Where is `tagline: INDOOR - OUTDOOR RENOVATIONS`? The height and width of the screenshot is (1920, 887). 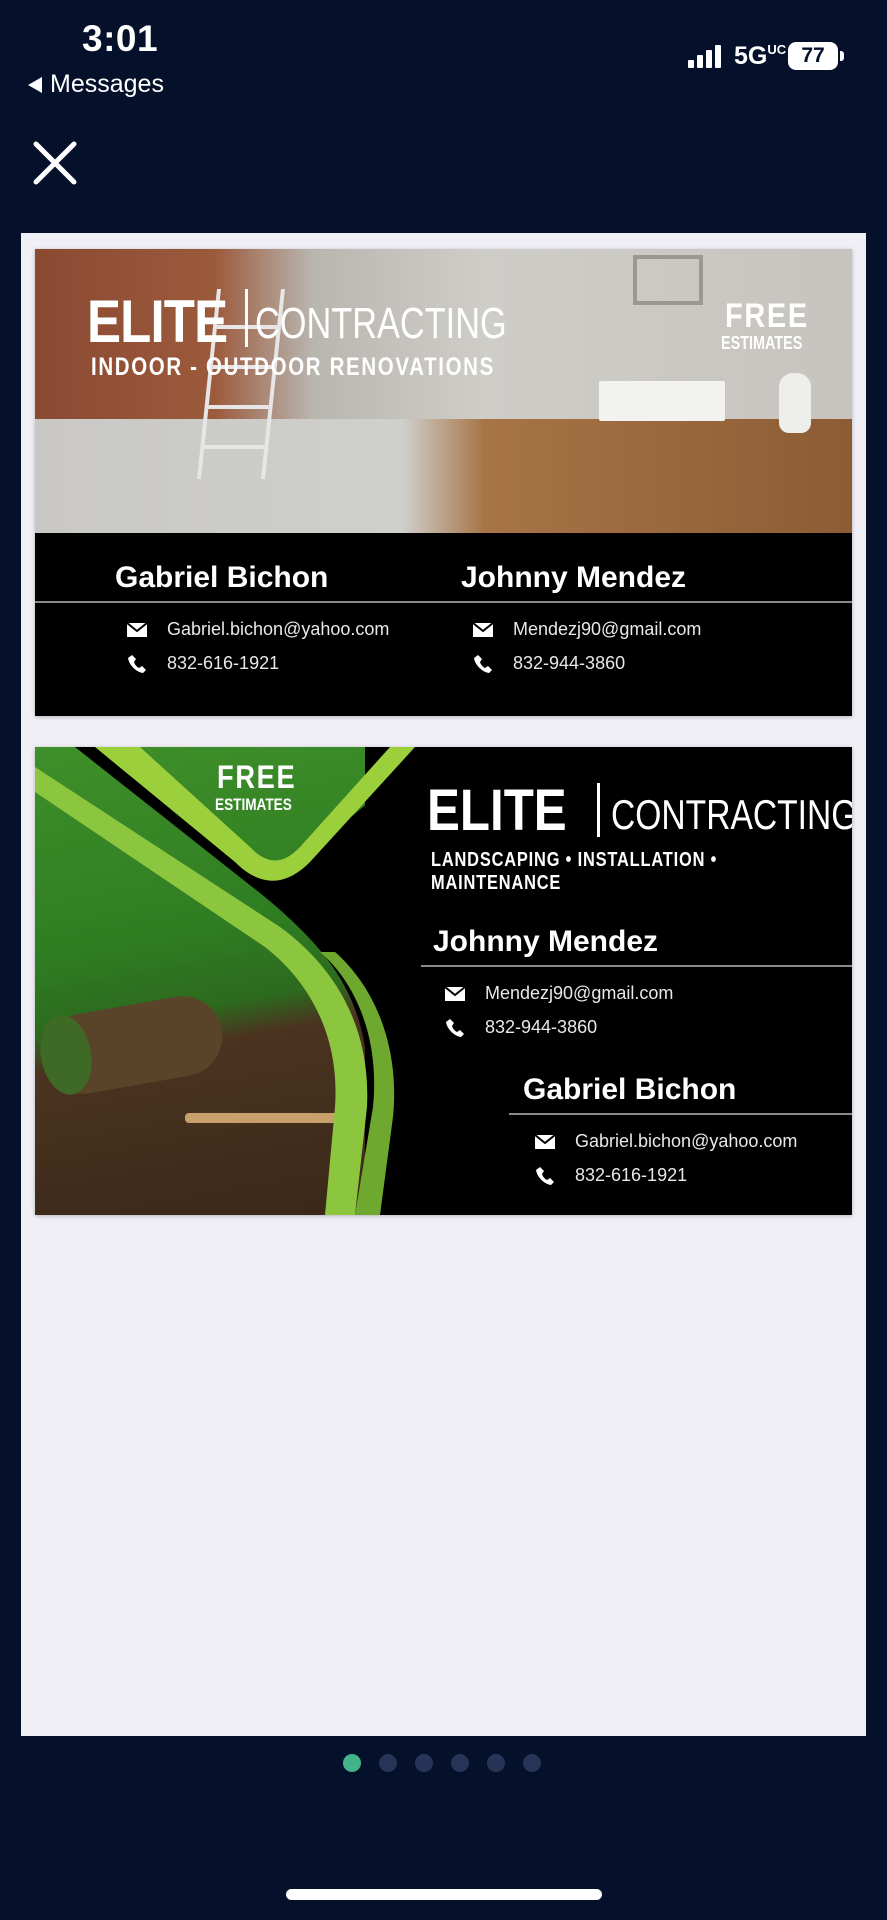
tagline: INDOOR - OUTDOOR RENOVATIONS is located at coordinates (293, 367).